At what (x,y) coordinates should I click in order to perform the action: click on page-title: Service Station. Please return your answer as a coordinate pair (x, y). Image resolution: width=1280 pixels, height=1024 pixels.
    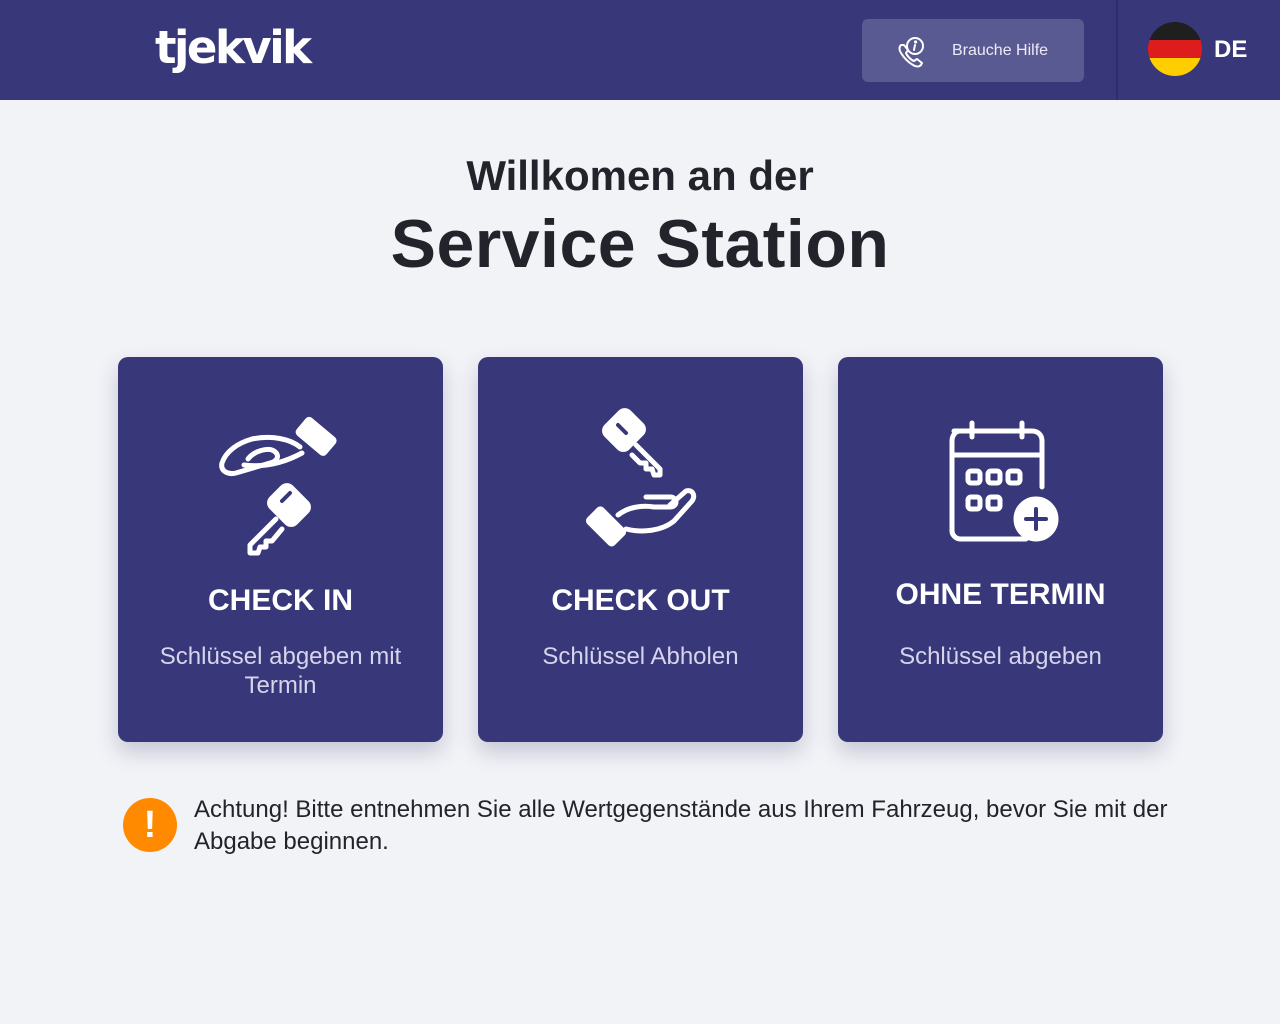
    Looking at the image, I should click on (640, 244).